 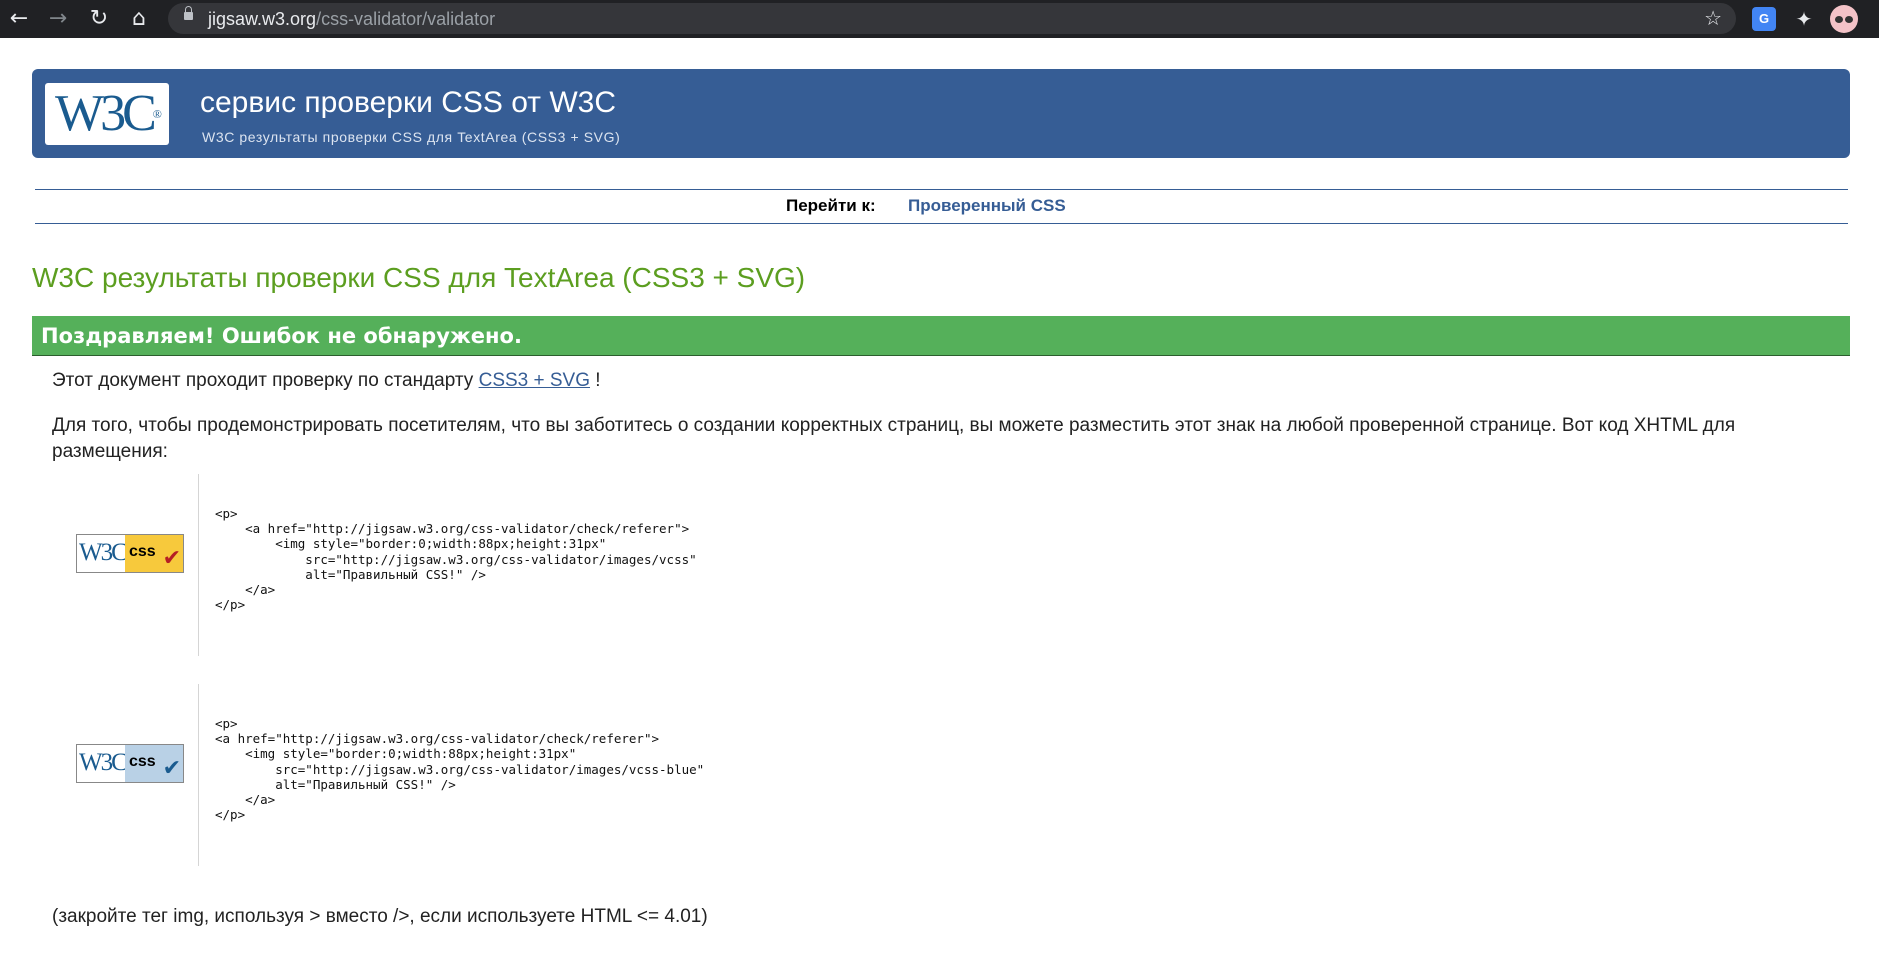 I want to click on url-path: /css-validator/validator, so click(x=406, y=19).